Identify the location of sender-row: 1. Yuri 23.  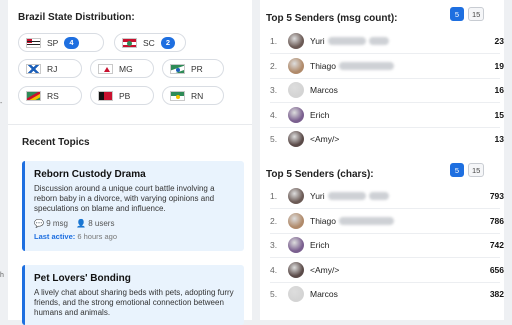
(387, 41).